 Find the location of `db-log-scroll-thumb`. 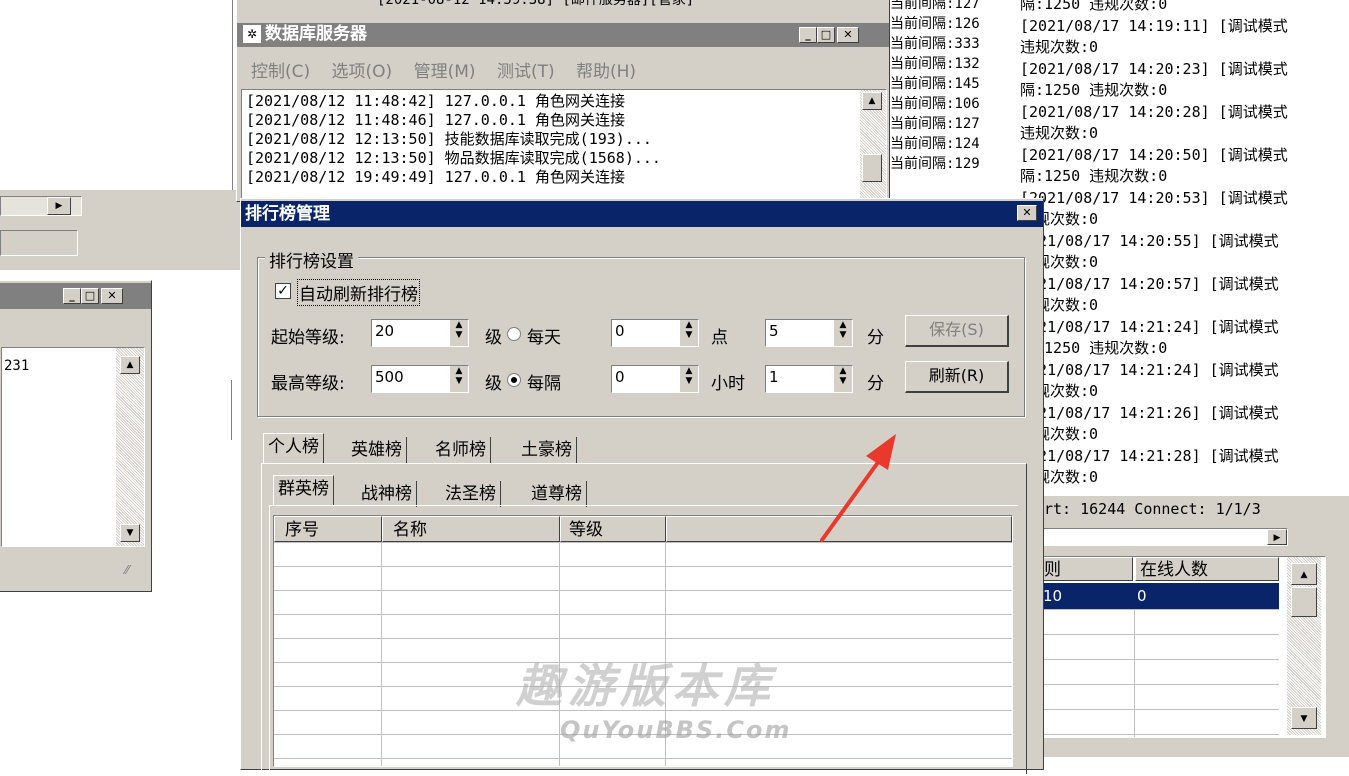

db-log-scroll-thumb is located at coordinates (872, 168).